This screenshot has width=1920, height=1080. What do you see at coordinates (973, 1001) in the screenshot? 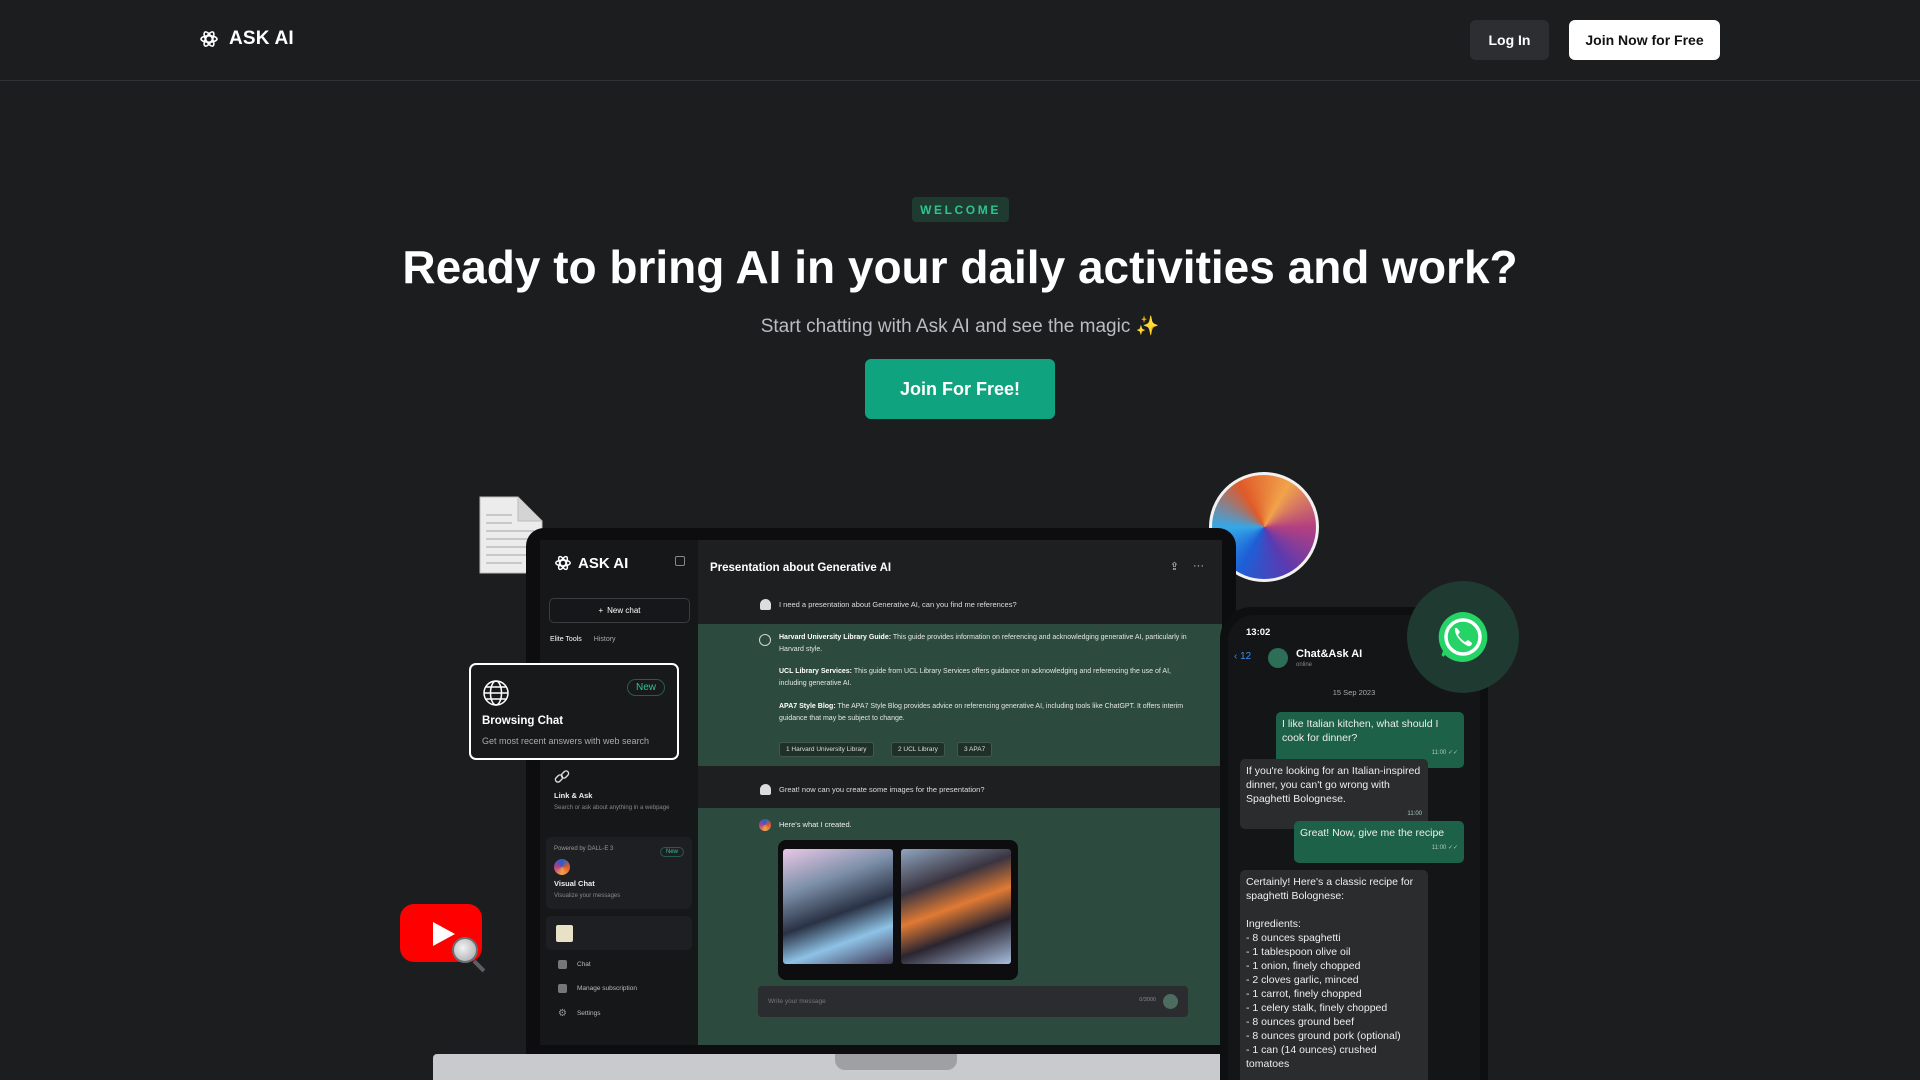
I see `message-input: Write your message 0/3000` at bounding box center [973, 1001].